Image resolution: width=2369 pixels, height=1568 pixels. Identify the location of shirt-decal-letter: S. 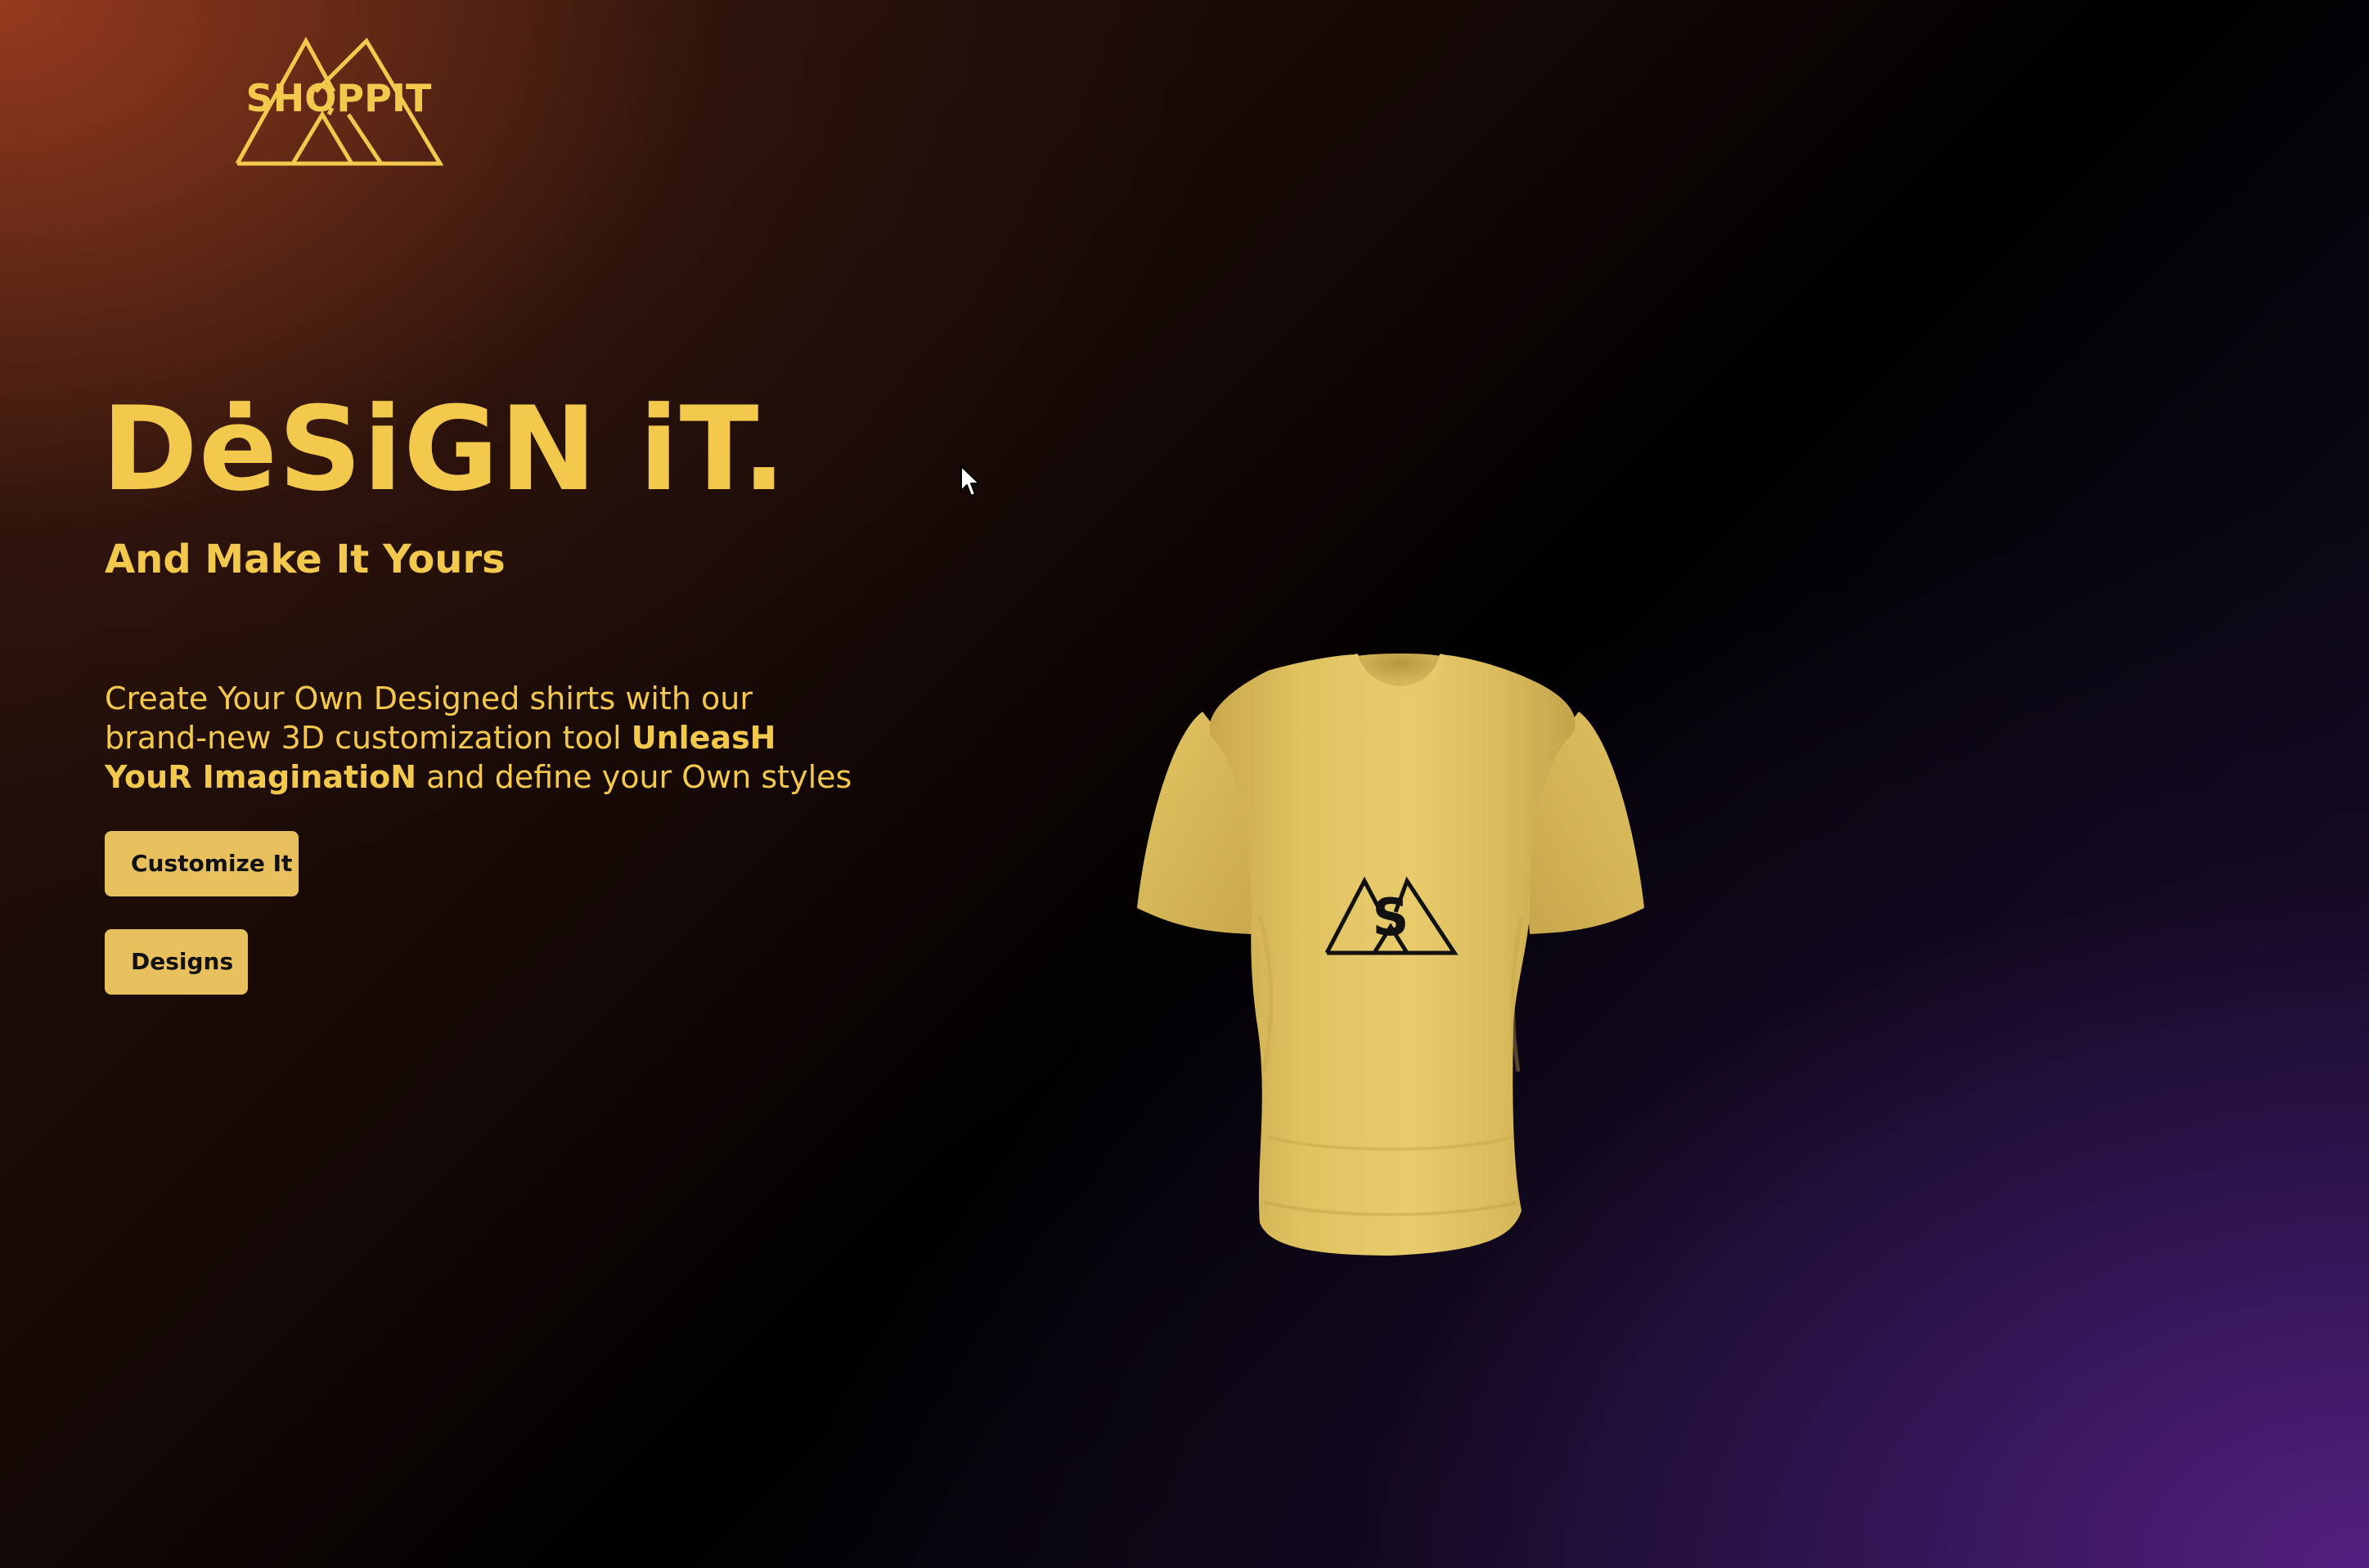
(1391, 917).